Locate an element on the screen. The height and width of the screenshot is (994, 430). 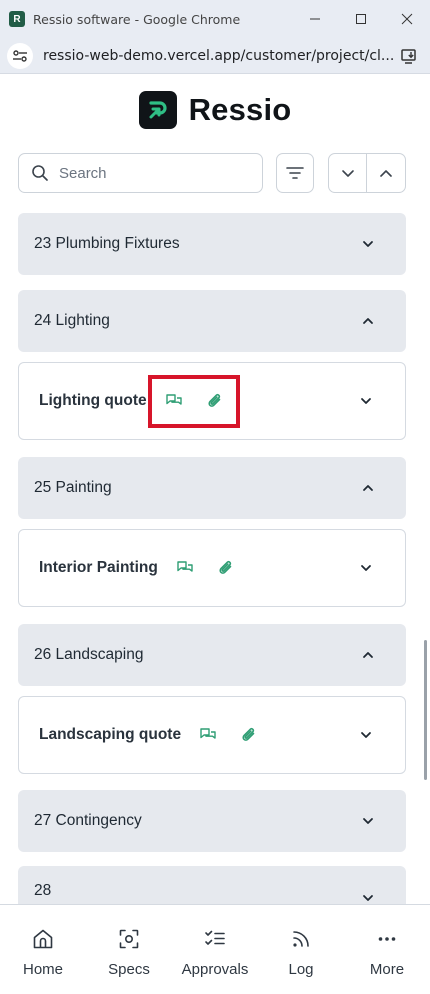
list-toolbar is located at coordinates (212, 173).